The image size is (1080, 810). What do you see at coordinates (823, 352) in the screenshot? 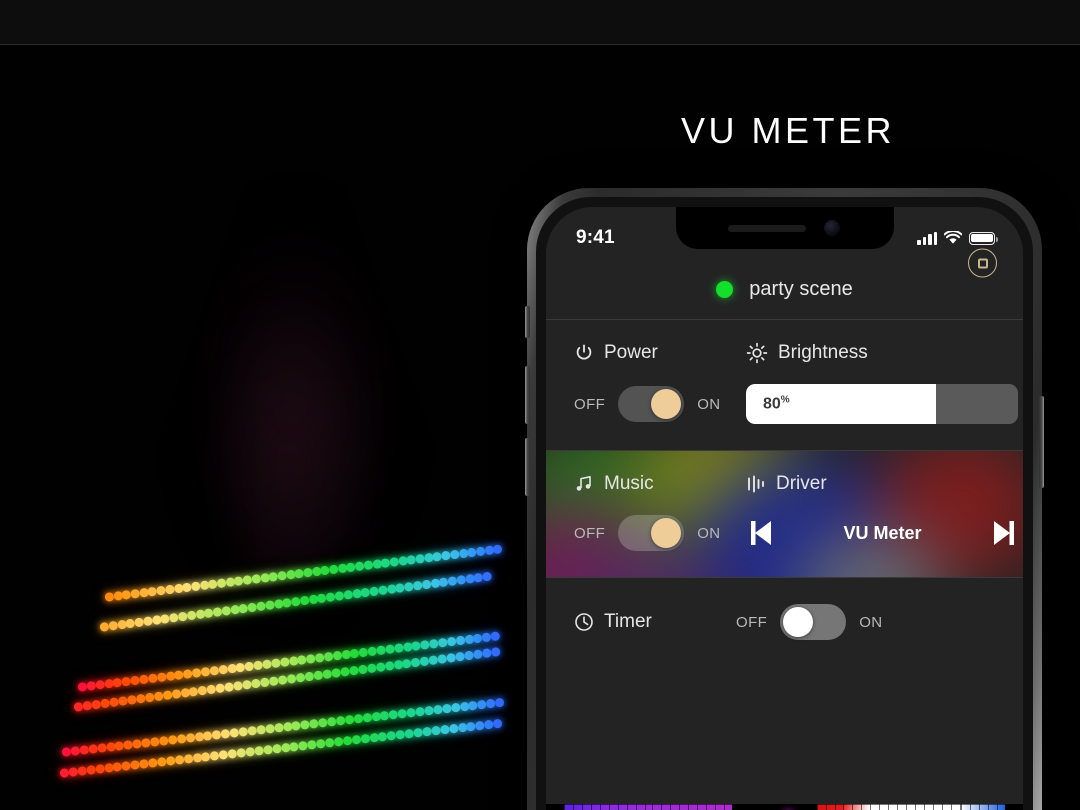
I see `brightness-label: Brightness` at bounding box center [823, 352].